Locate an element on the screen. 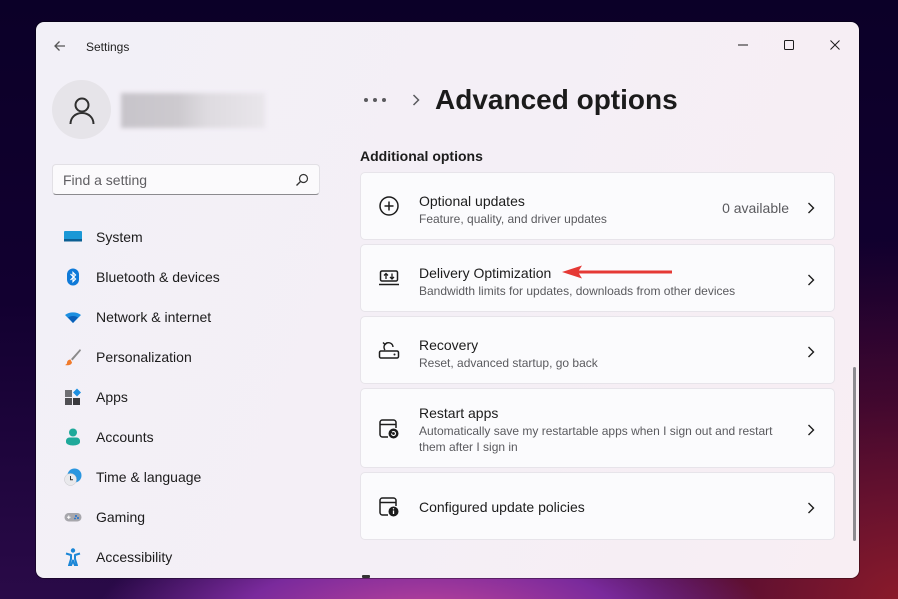  brush-icon is located at coordinates (73, 357).